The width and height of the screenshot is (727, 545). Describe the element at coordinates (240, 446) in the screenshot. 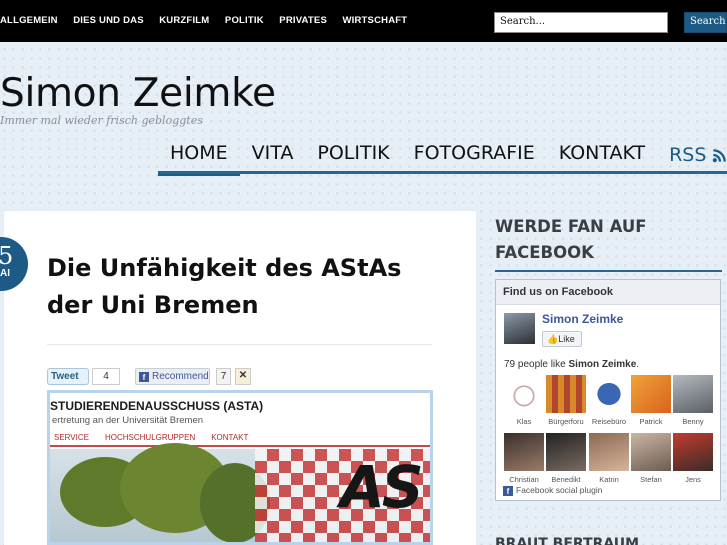

I see `image-red-line` at that location.